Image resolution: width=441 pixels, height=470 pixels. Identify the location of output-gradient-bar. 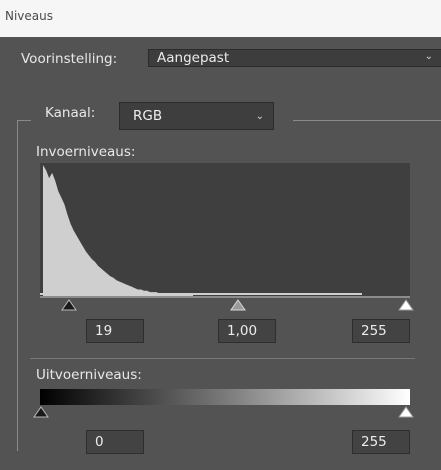
(225, 397).